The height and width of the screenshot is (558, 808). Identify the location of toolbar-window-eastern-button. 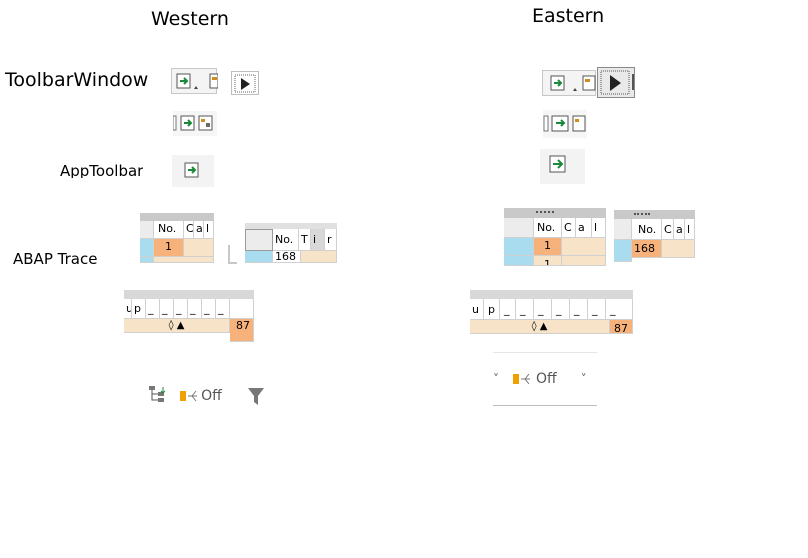
(569, 83).